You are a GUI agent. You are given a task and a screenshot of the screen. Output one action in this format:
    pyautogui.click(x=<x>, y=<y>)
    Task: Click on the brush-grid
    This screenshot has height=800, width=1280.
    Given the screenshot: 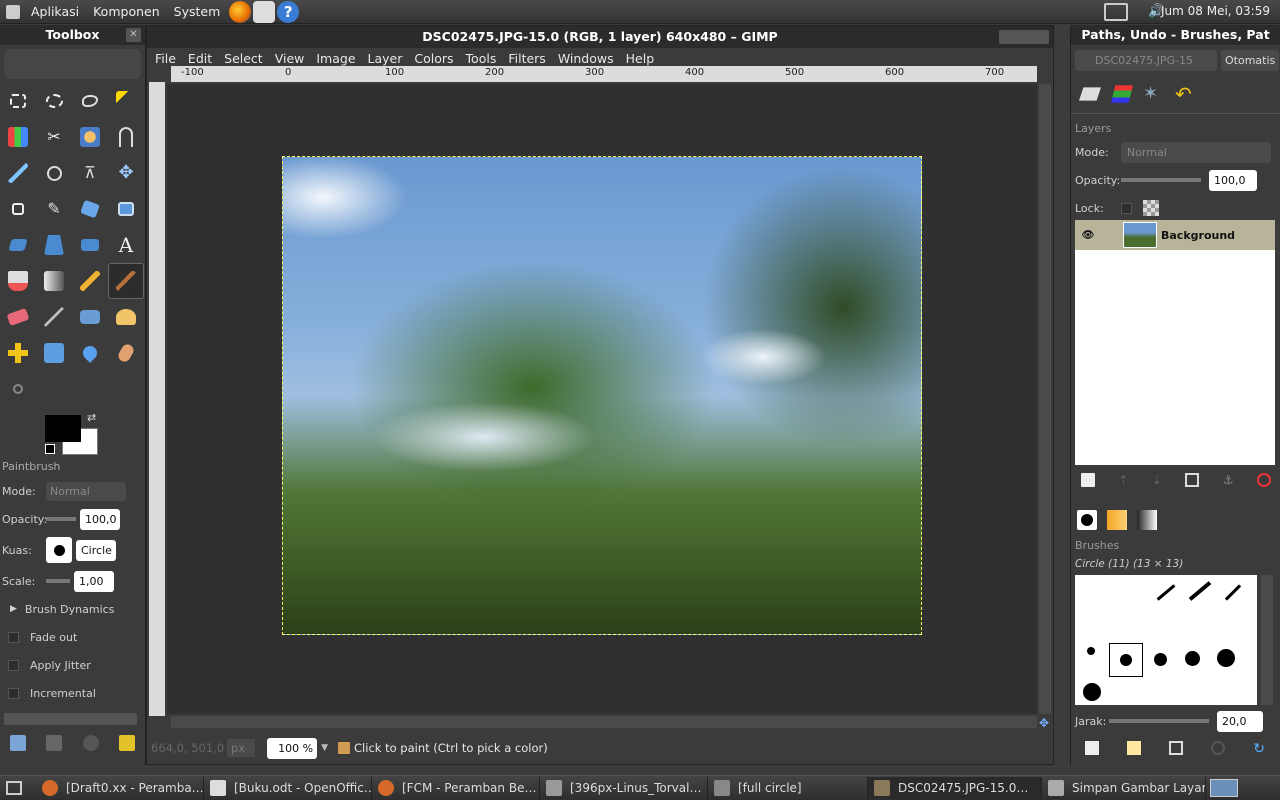 What is the action you would take?
    pyautogui.click(x=1166, y=640)
    